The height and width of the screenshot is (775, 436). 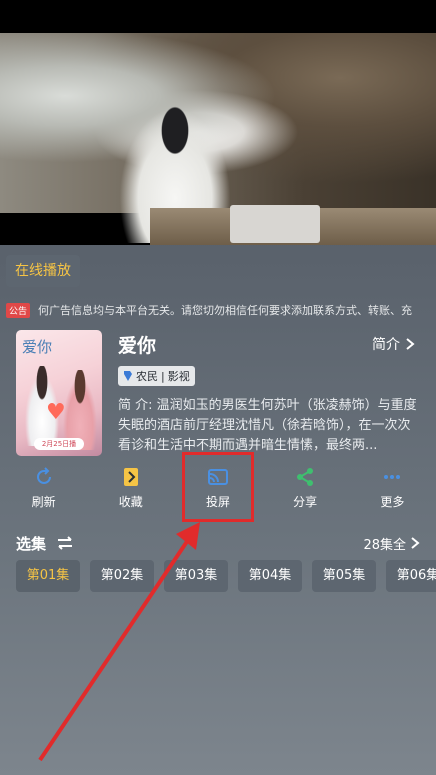 I want to click on more-button: 更多, so click(x=392, y=496).